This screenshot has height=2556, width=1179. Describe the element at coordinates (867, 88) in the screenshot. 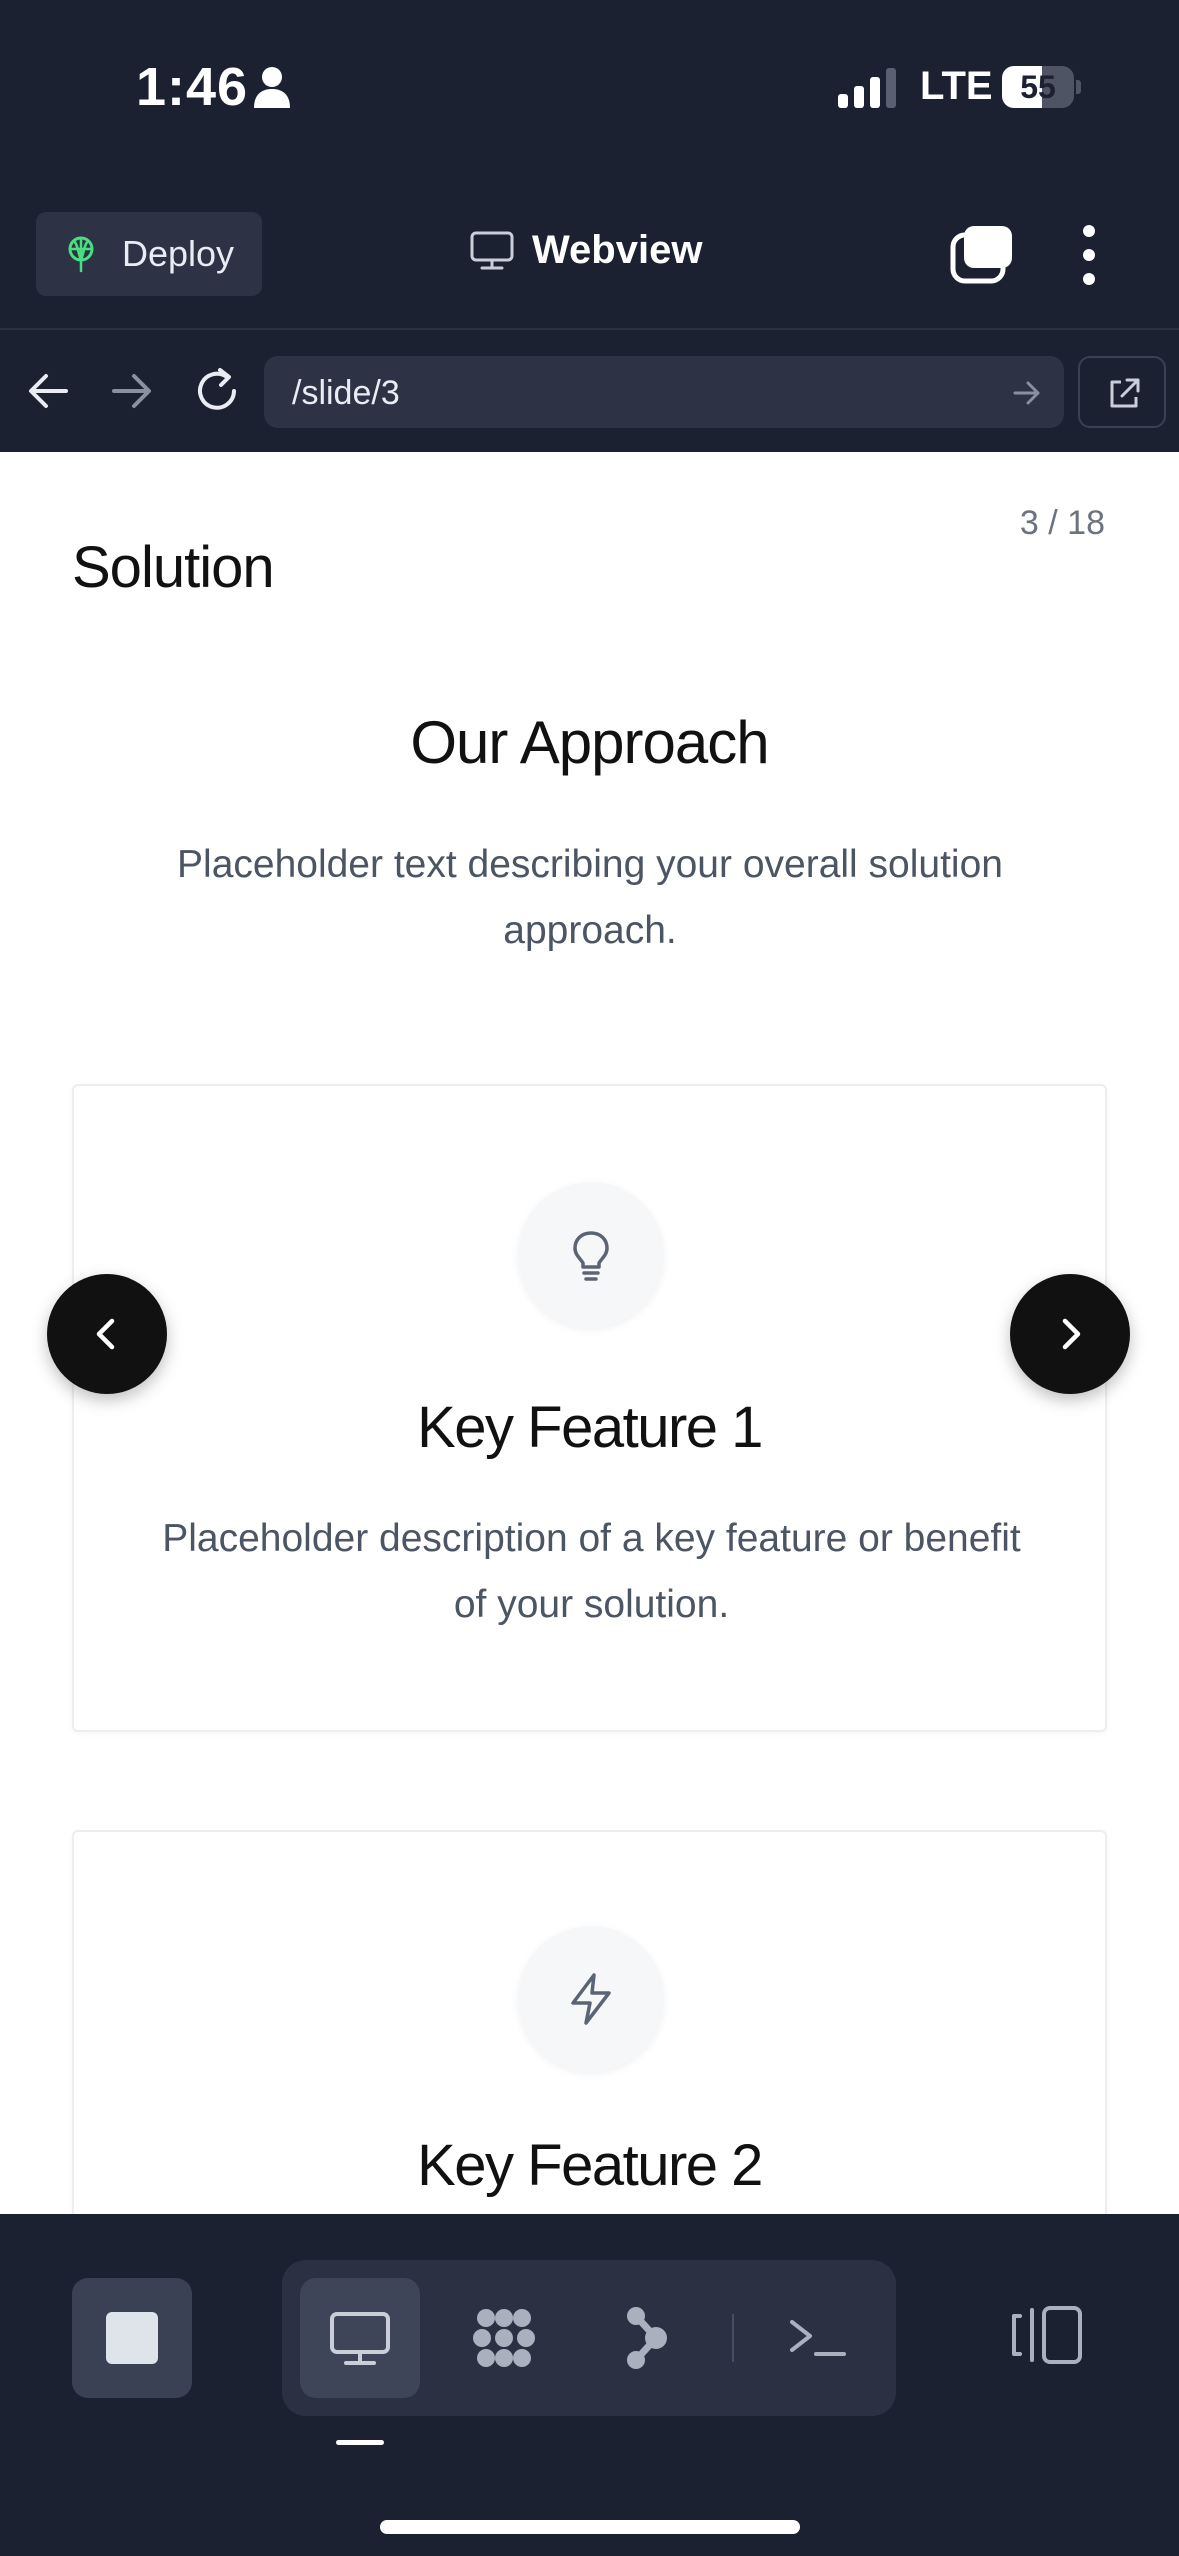

I see `signal-icon` at that location.